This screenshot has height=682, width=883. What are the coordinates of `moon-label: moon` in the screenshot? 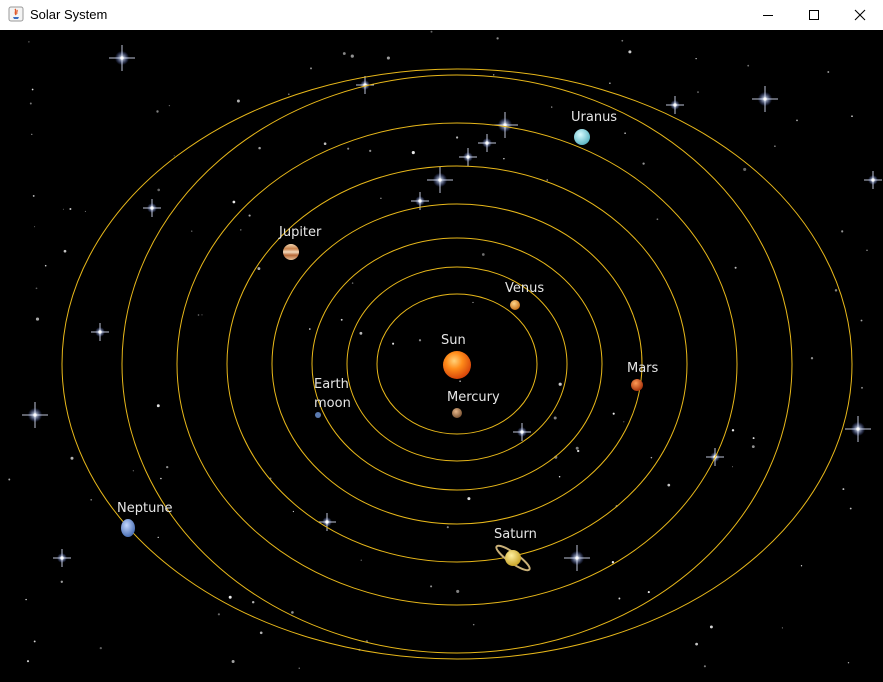 It's located at (332, 403).